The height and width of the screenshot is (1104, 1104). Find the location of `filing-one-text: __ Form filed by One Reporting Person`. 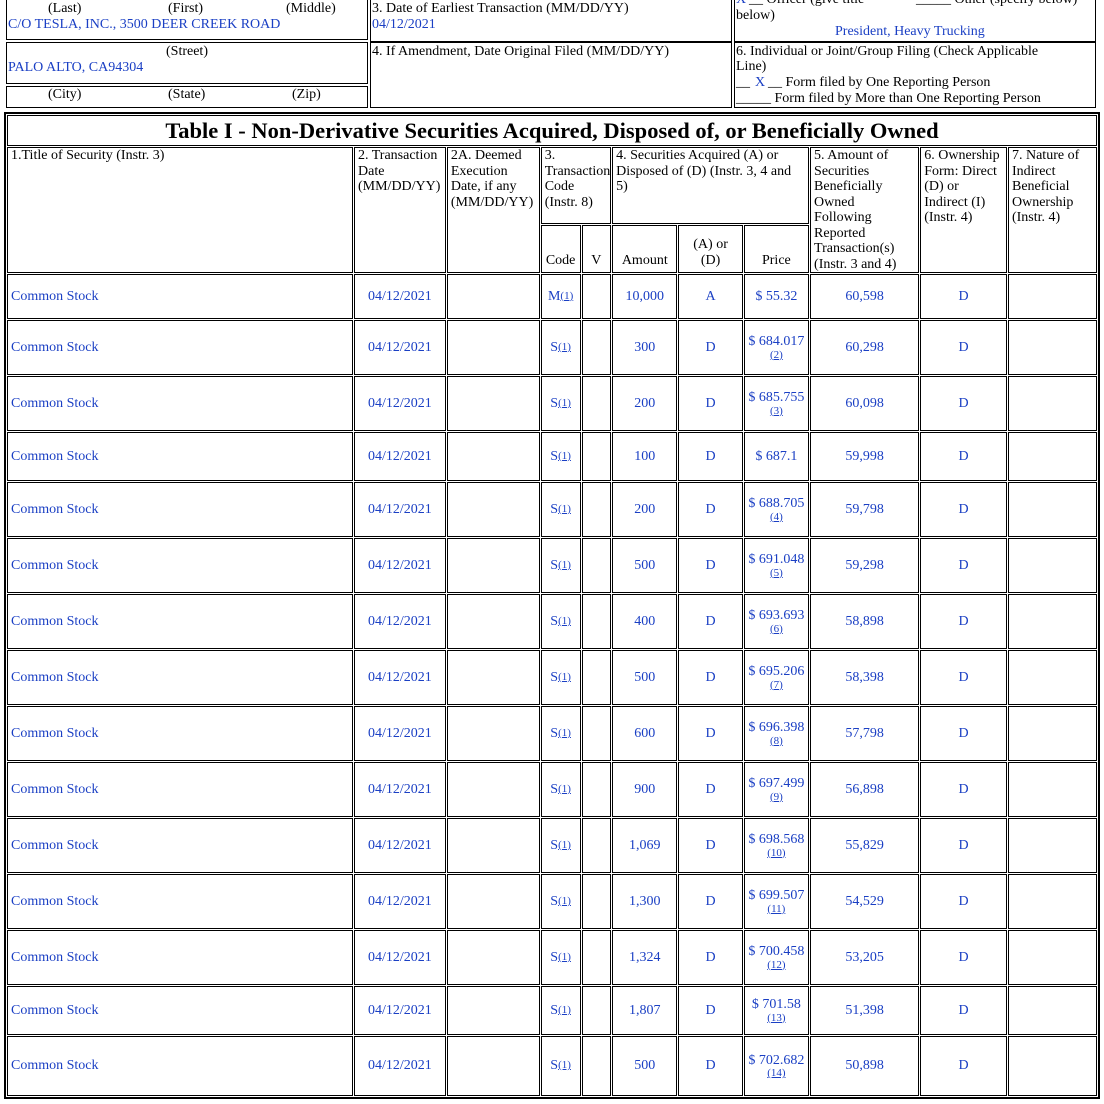

filing-one-text: __ Form filed by One Reporting Person is located at coordinates (879, 82).